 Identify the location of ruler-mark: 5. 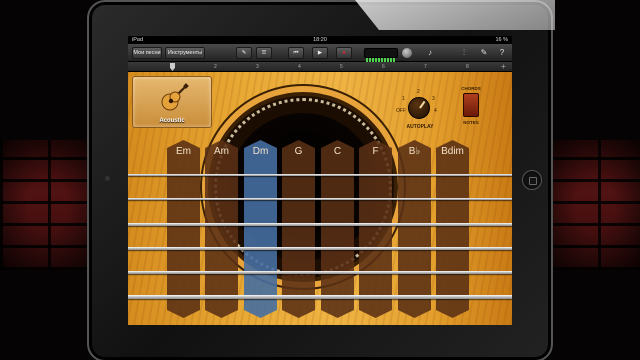
(341, 67).